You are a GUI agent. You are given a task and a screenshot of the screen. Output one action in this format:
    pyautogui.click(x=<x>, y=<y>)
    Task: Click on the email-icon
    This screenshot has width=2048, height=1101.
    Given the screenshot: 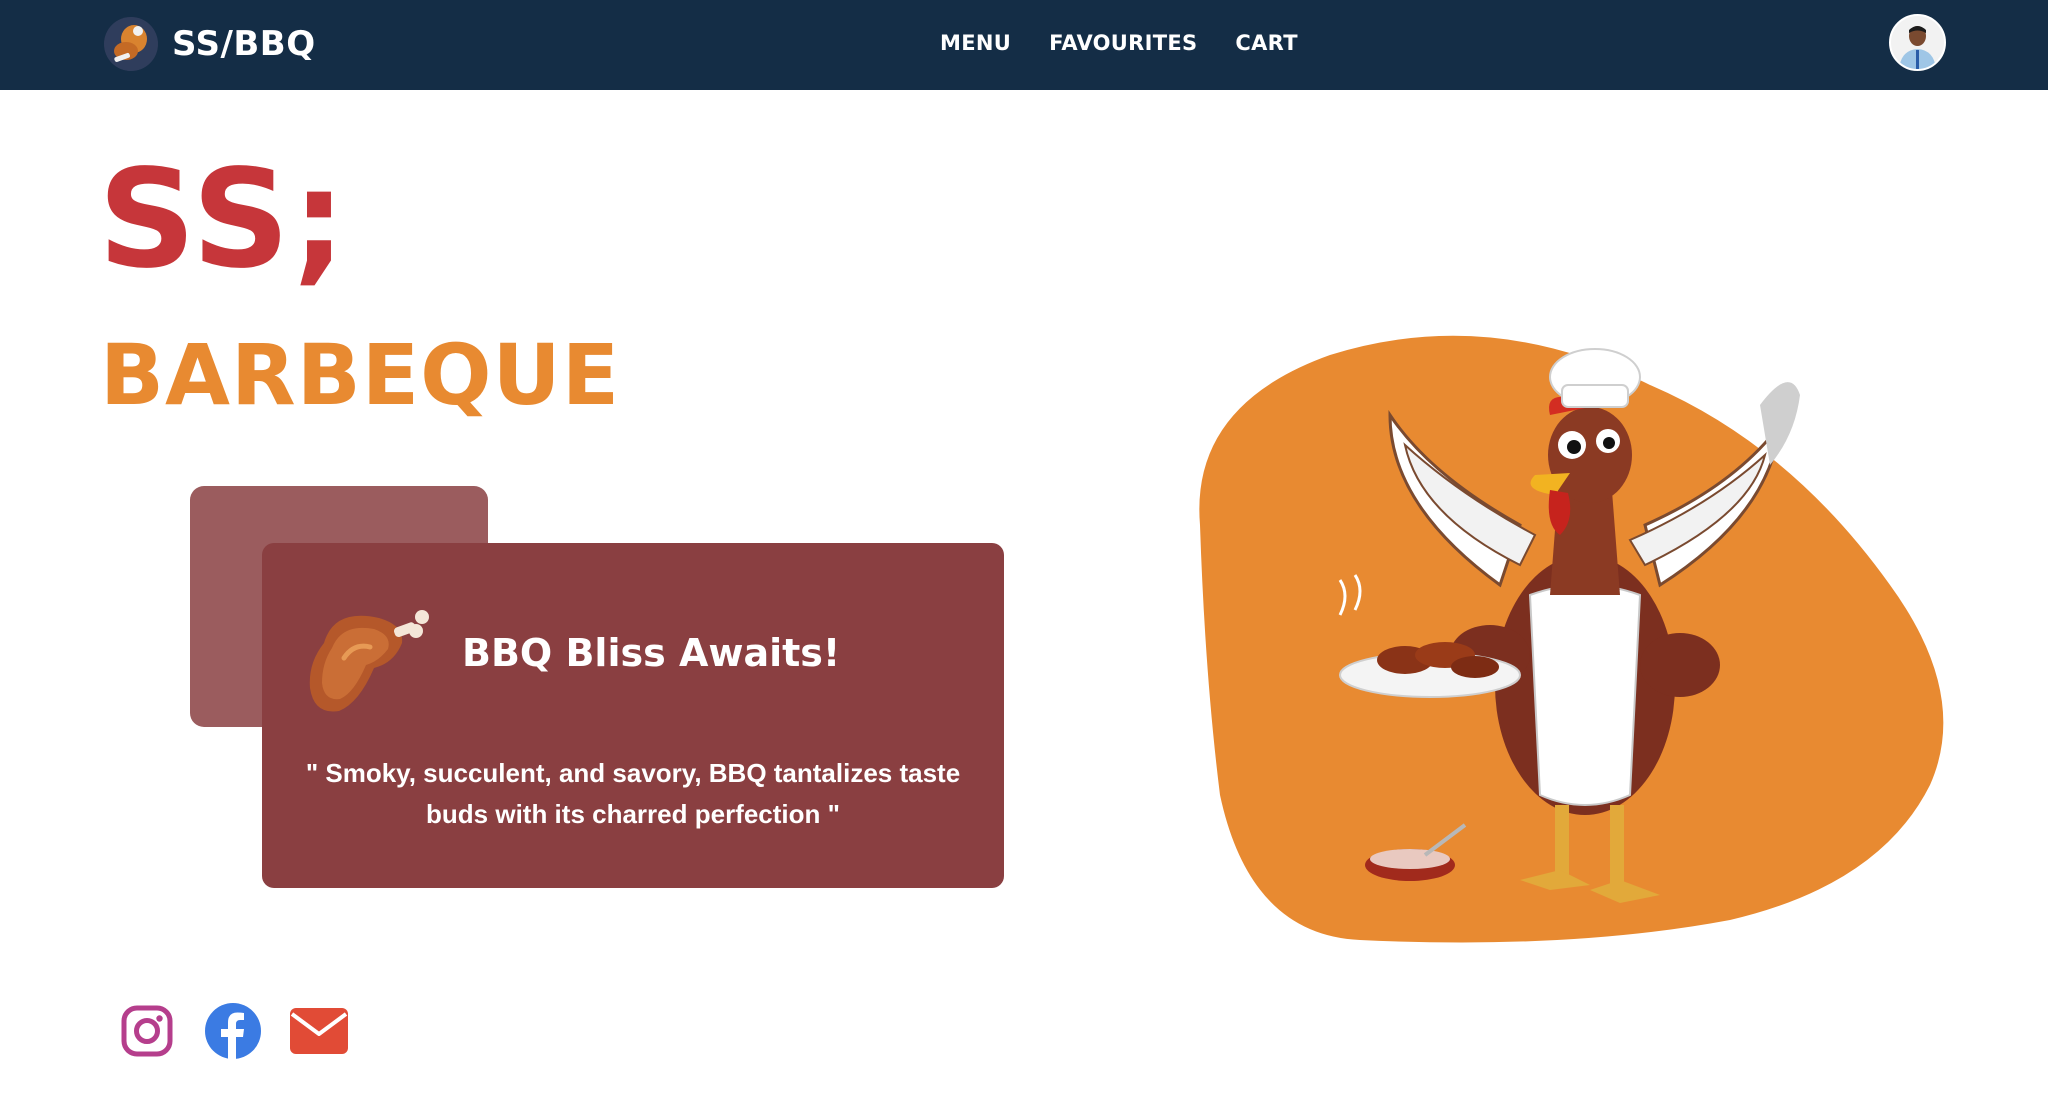 What is the action you would take?
    pyautogui.click(x=319, y=1031)
    